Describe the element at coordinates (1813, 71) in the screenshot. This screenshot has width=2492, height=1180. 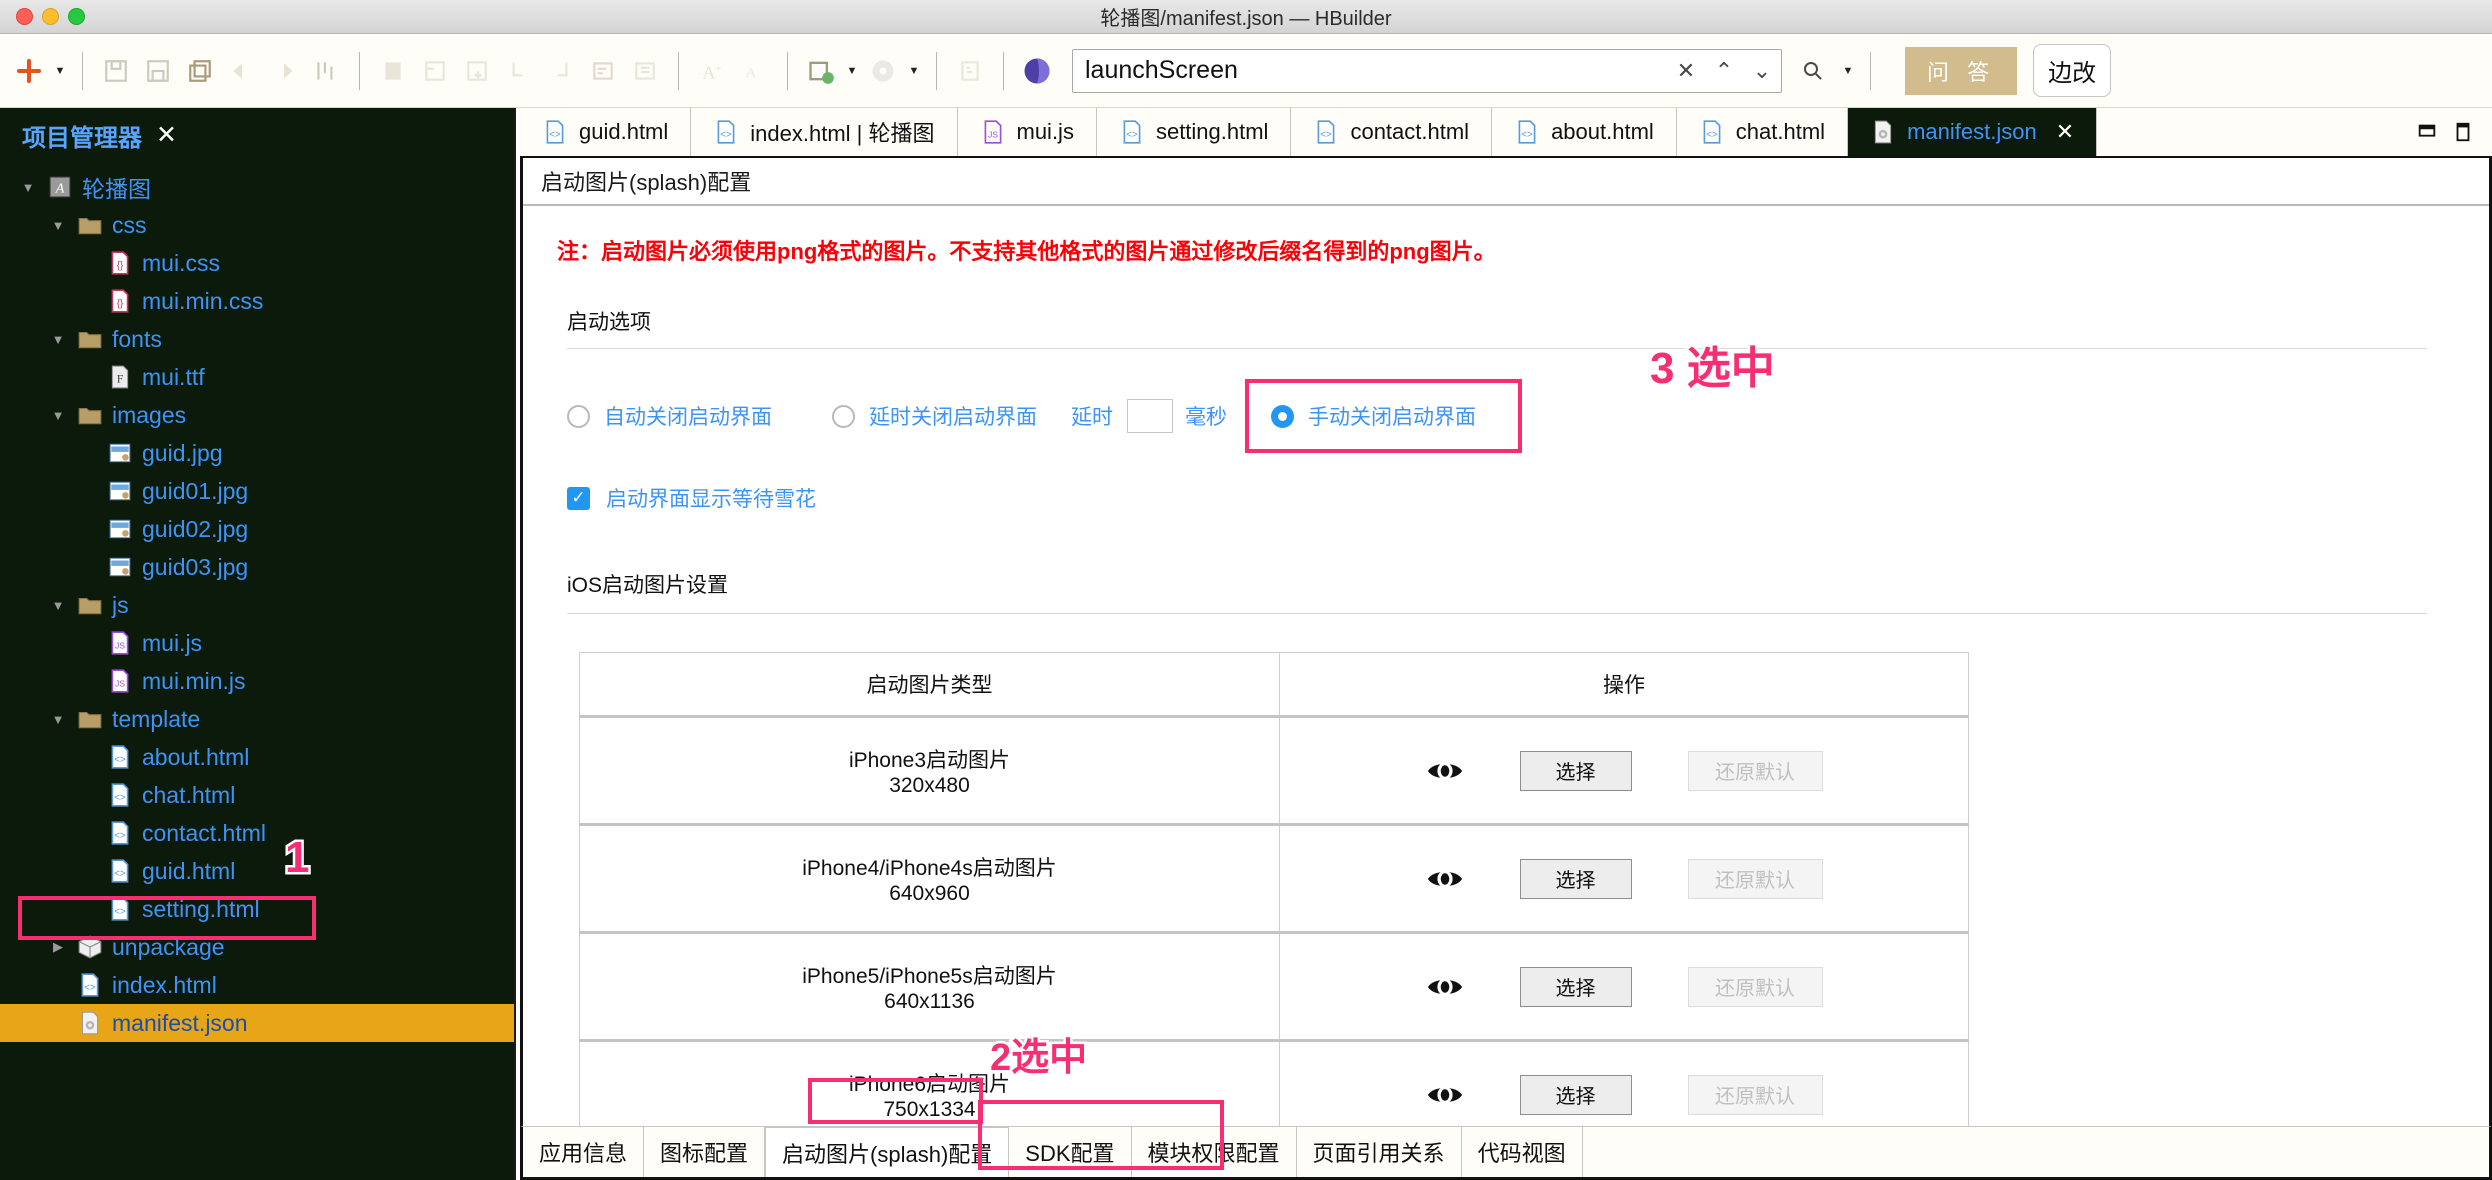
I see `search-icon` at that location.